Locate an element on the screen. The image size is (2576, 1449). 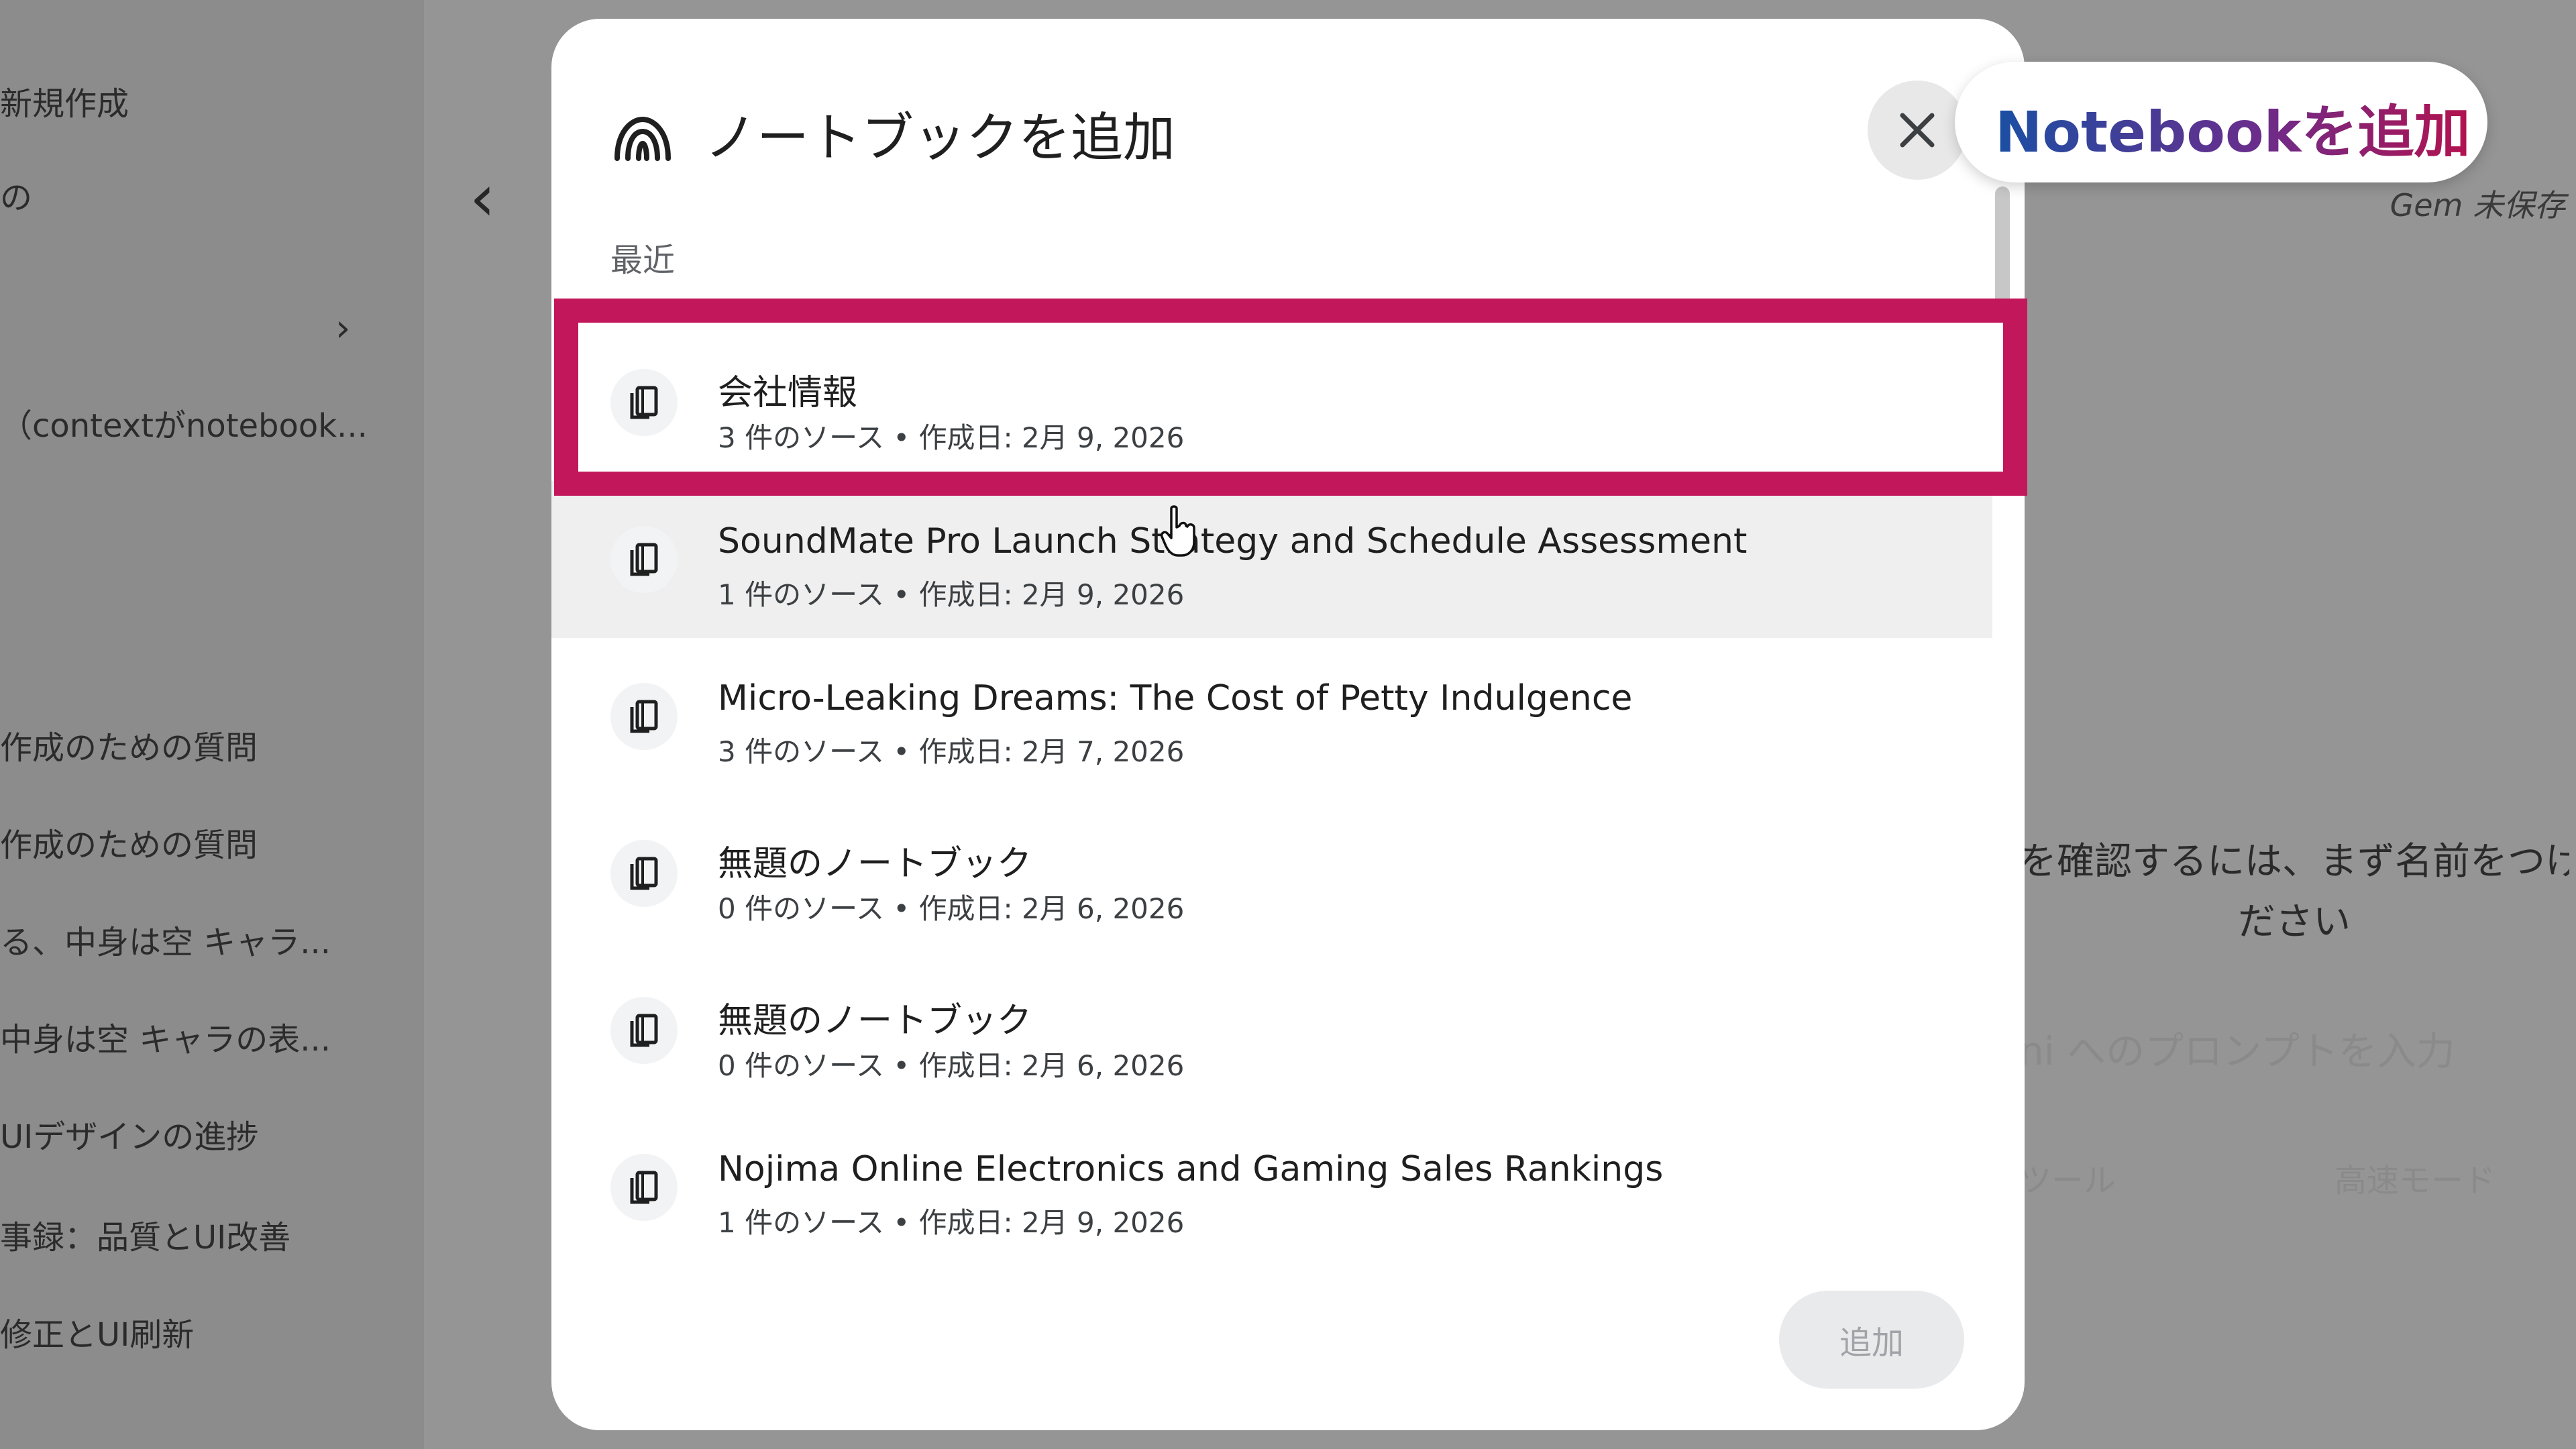
notebook-title: 会社情報 is located at coordinates (788, 393).